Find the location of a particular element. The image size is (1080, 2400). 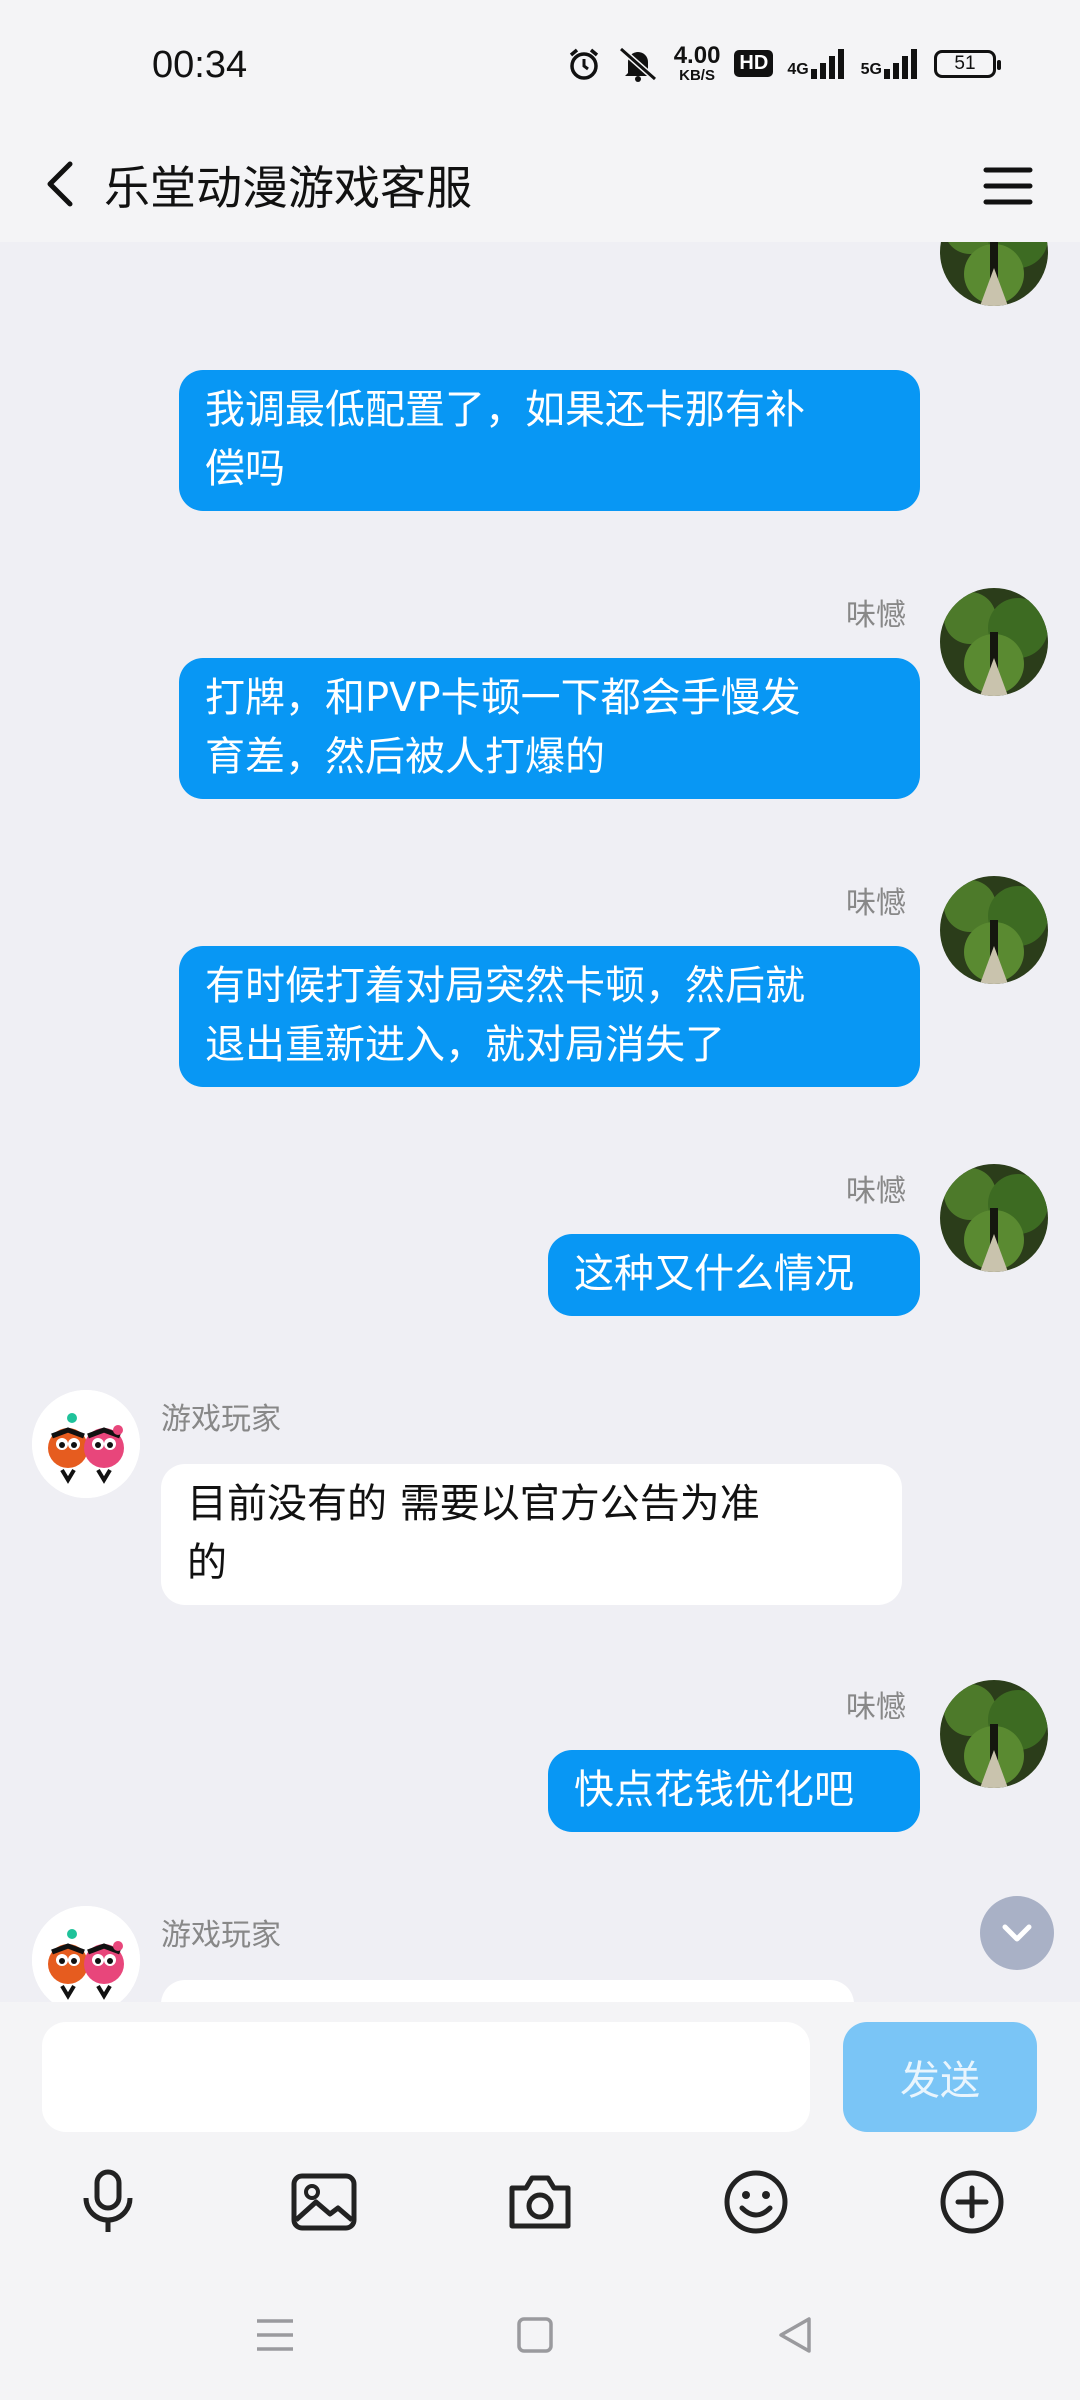

message-bubble-outgoing: 快点花钱优化吧 is located at coordinates (734, 1791).